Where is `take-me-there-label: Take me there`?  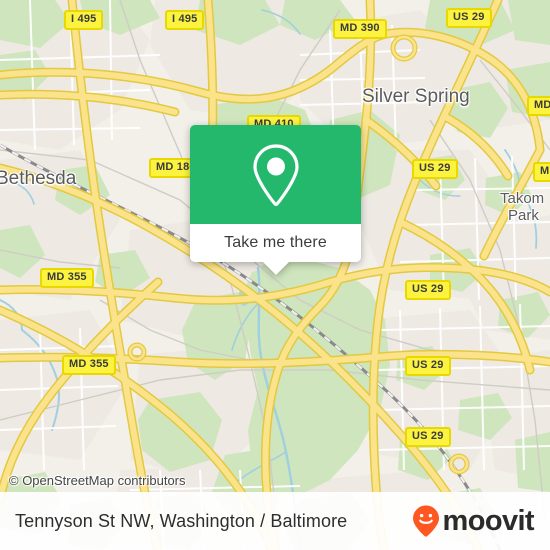
take-me-there-label: Take me there is located at coordinates (275, 242).